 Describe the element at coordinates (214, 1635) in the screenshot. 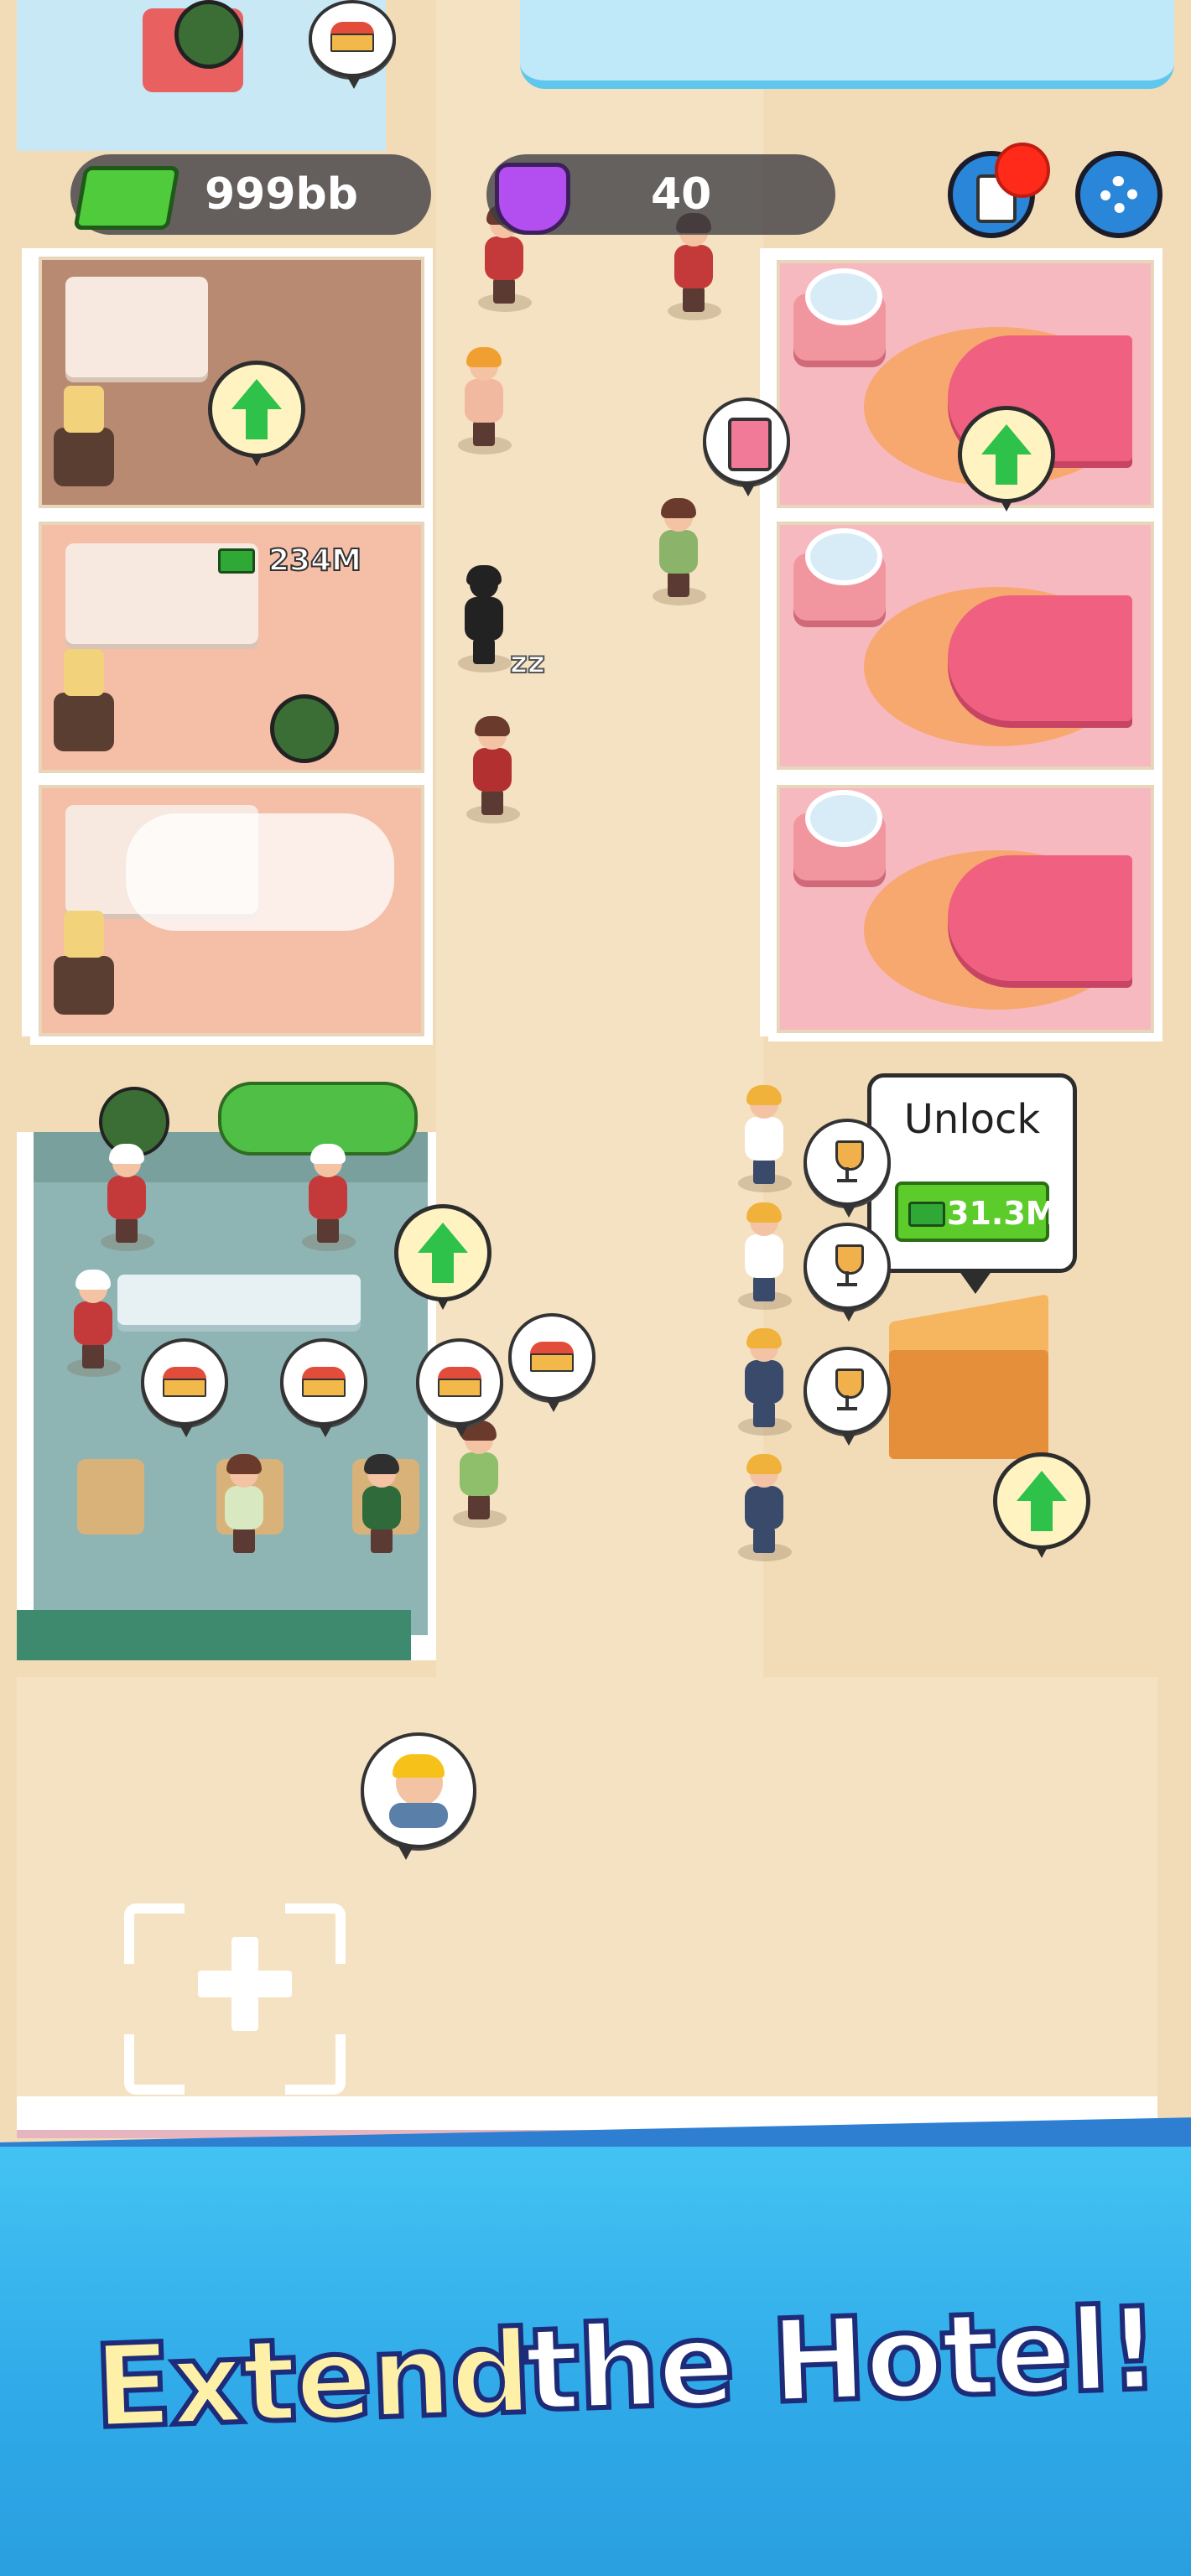

I see `restaurant-front-wall` at that location.